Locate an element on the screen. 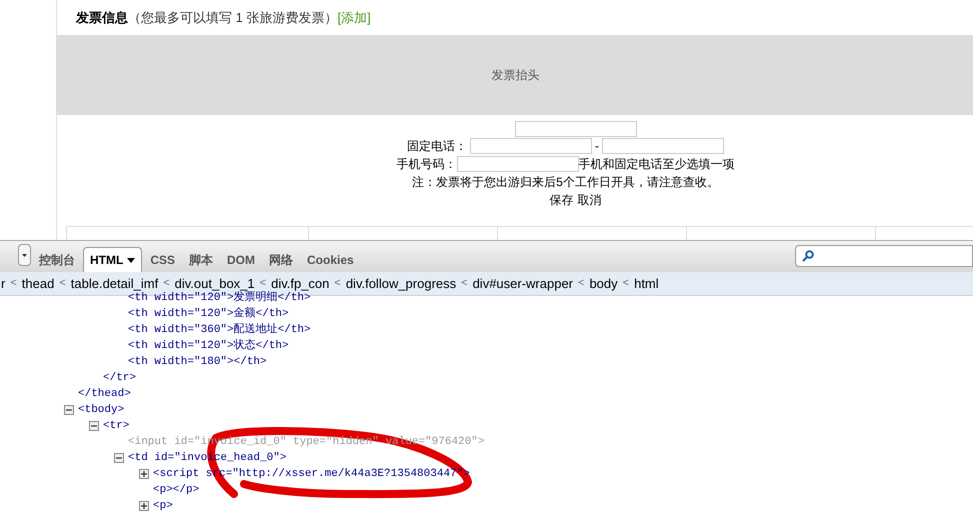 The width and height of the screenshot is (973, 522). tag-line: <th width="180"></th> is located at coordinates (197, 362).